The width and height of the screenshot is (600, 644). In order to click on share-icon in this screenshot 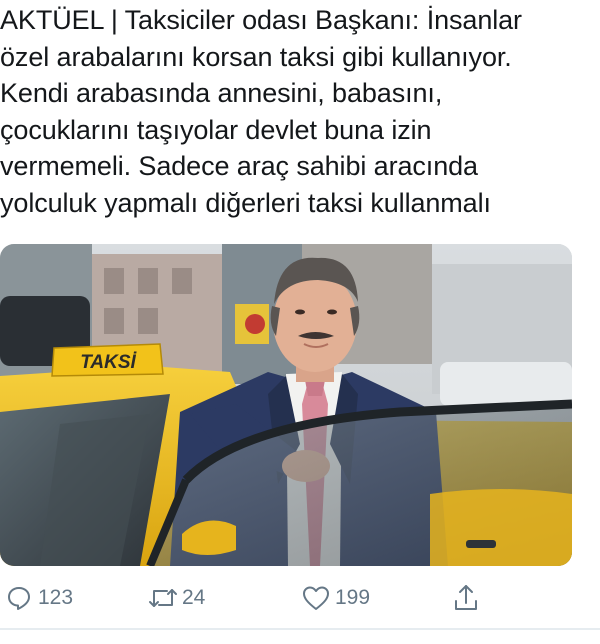, I will do `click(466, 598)`.